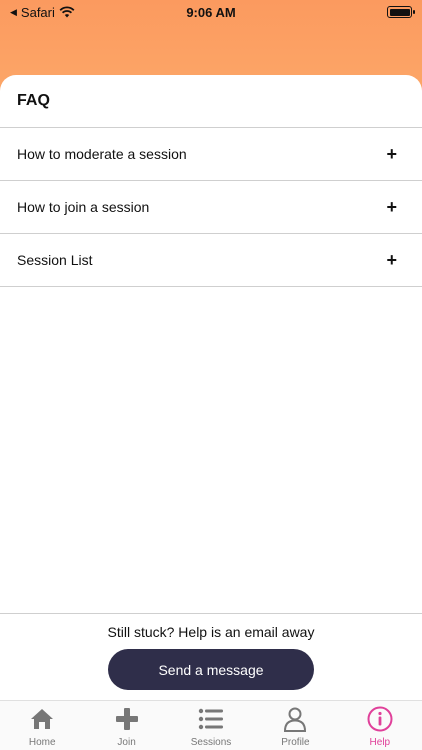 The height and width of the screenshot is (750, 422). What do you see at coordinates (211, 101) in the screenshot?
I see `faq-title: FAQ` at bounding box center [211, 101].